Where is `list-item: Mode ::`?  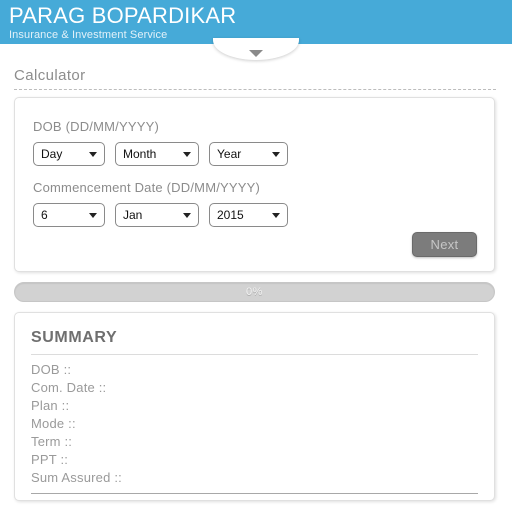 list-item: Mode :: is located at coordinates (53, 423).